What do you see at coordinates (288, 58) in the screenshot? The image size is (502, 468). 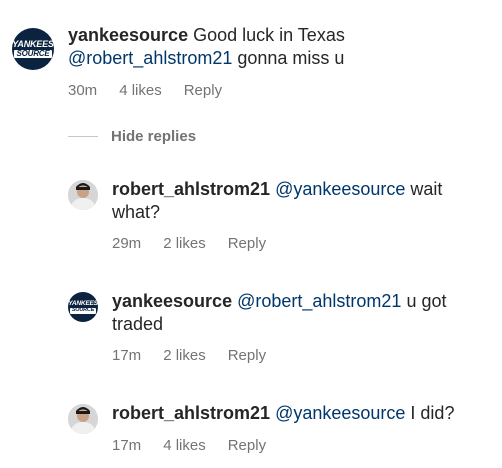 I see `comment-body-end: gonna miss u` at bounding box center [288, 58].